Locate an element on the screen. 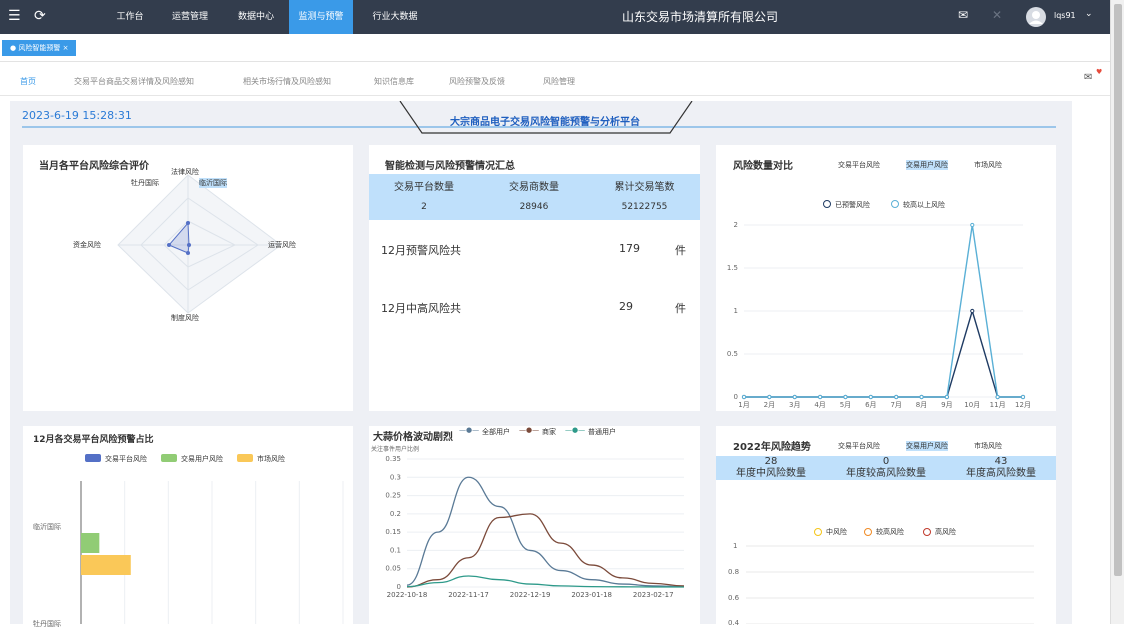 The image size is (1124, 629). x-tick-label: 2月 is located at coordinates (769, 405).